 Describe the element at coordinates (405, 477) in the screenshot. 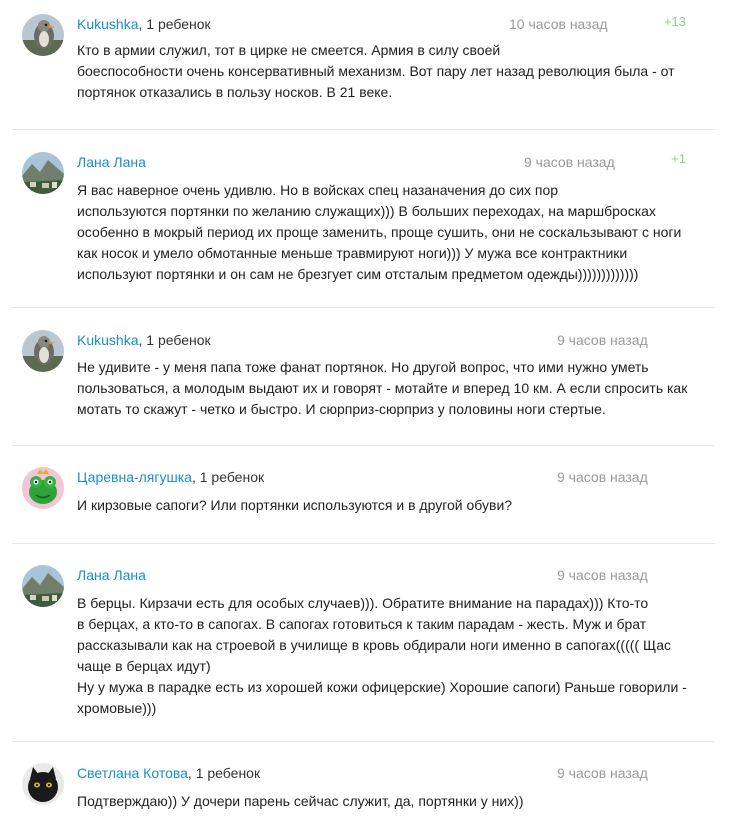

I see `comment-header: Царевна-лягушка, 1 ребенок 9 часов назад` at that location.